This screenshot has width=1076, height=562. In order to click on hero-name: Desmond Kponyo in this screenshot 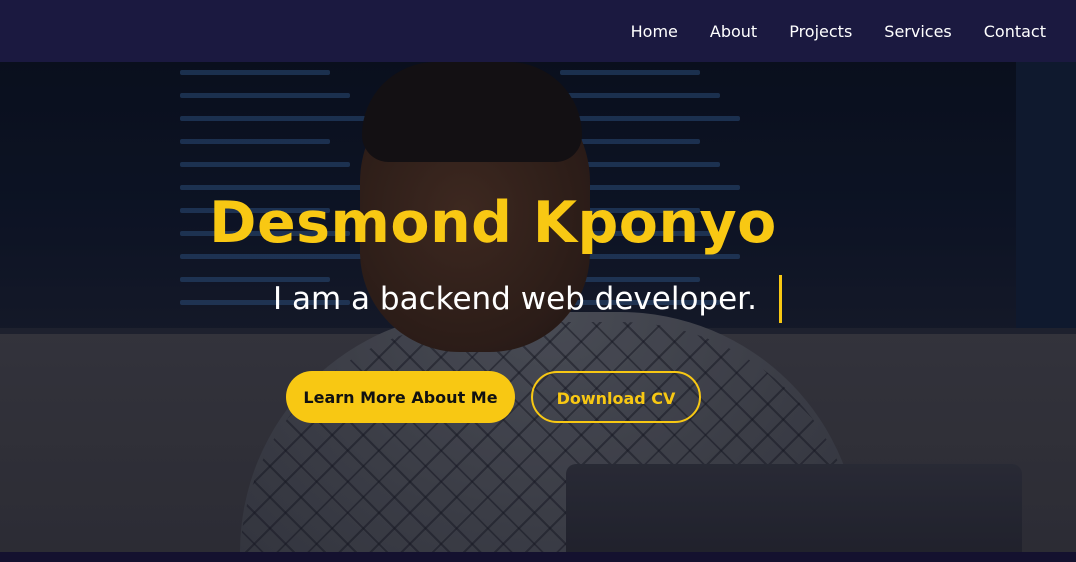, I will do `click(493, 223)`.